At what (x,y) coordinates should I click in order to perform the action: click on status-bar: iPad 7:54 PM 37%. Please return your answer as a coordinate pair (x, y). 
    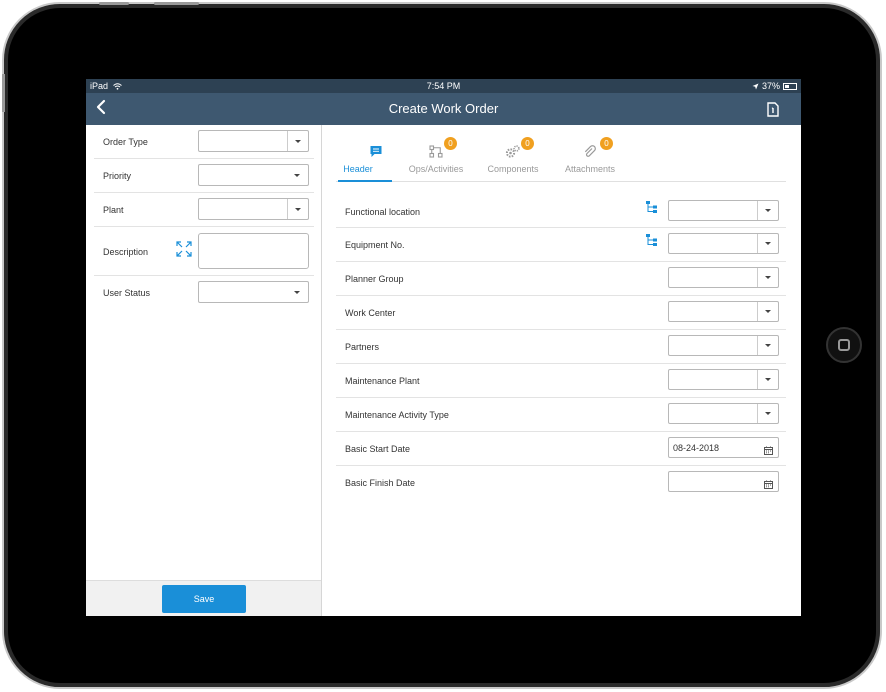
    Looking at the image, I should click on (443, 86).